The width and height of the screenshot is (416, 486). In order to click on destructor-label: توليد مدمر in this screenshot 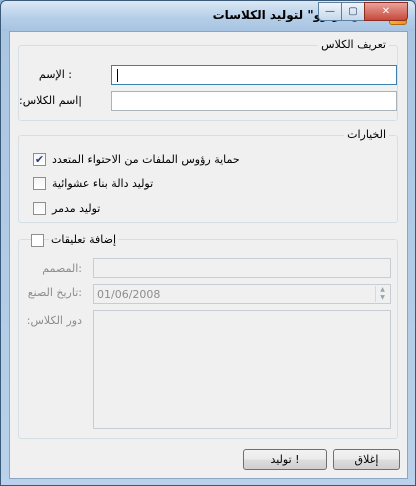, I will do `click(76, 208)`.